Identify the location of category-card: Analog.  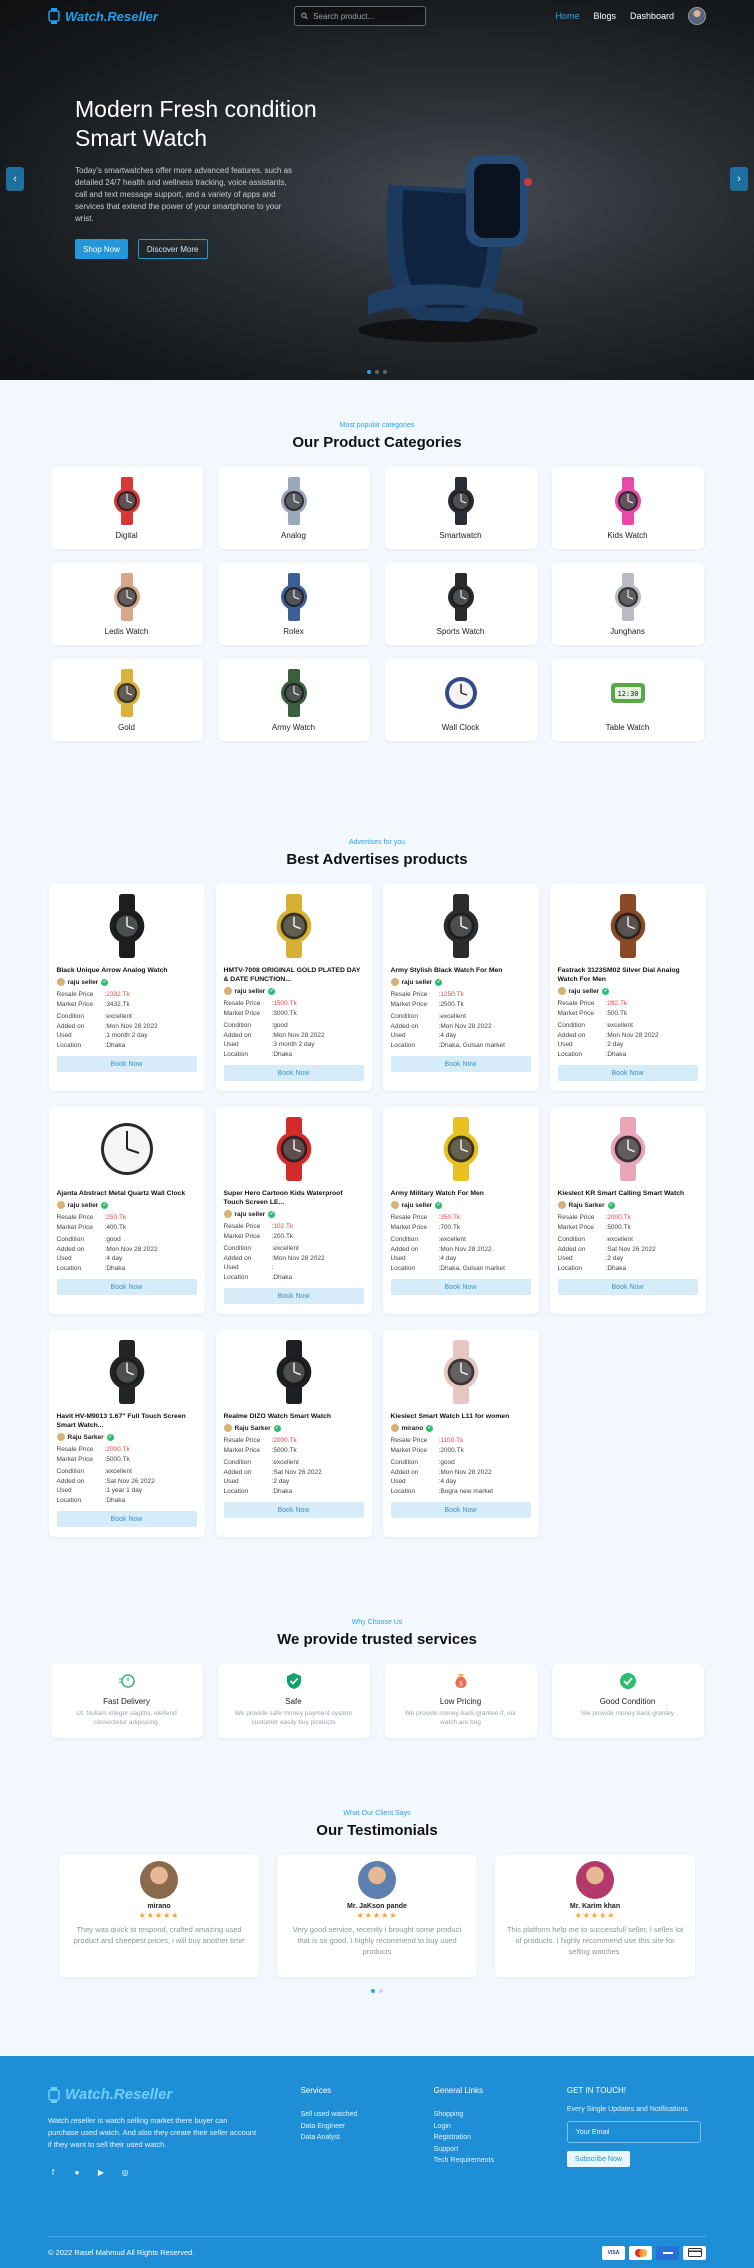
(293, 508).